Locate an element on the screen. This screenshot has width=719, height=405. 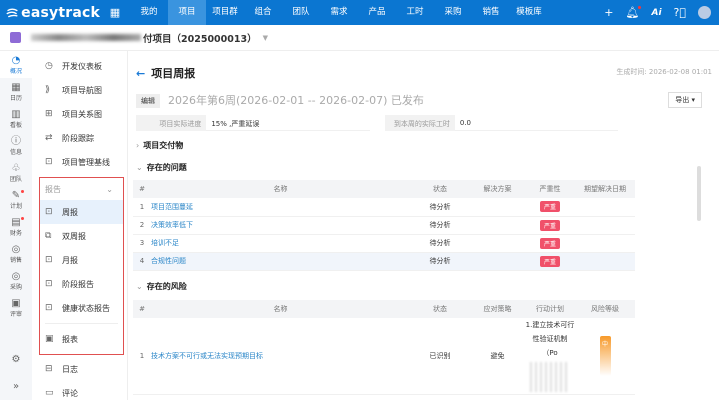
back-arrow-icon: ← is located at coordinates (140, 73).